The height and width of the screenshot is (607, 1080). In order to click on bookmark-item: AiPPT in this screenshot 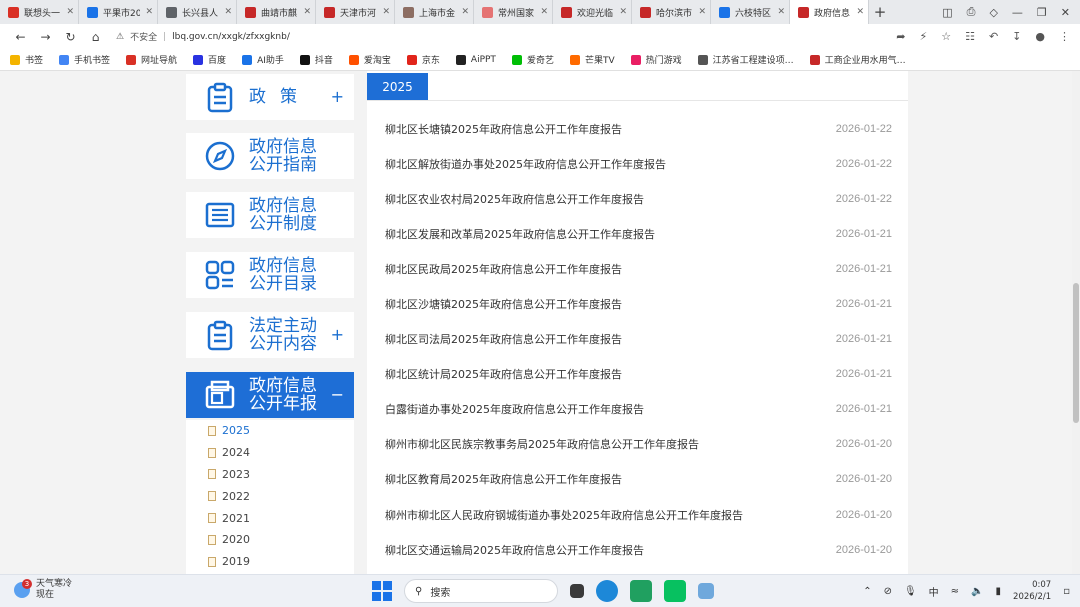, I will do `click(475, 59)`.